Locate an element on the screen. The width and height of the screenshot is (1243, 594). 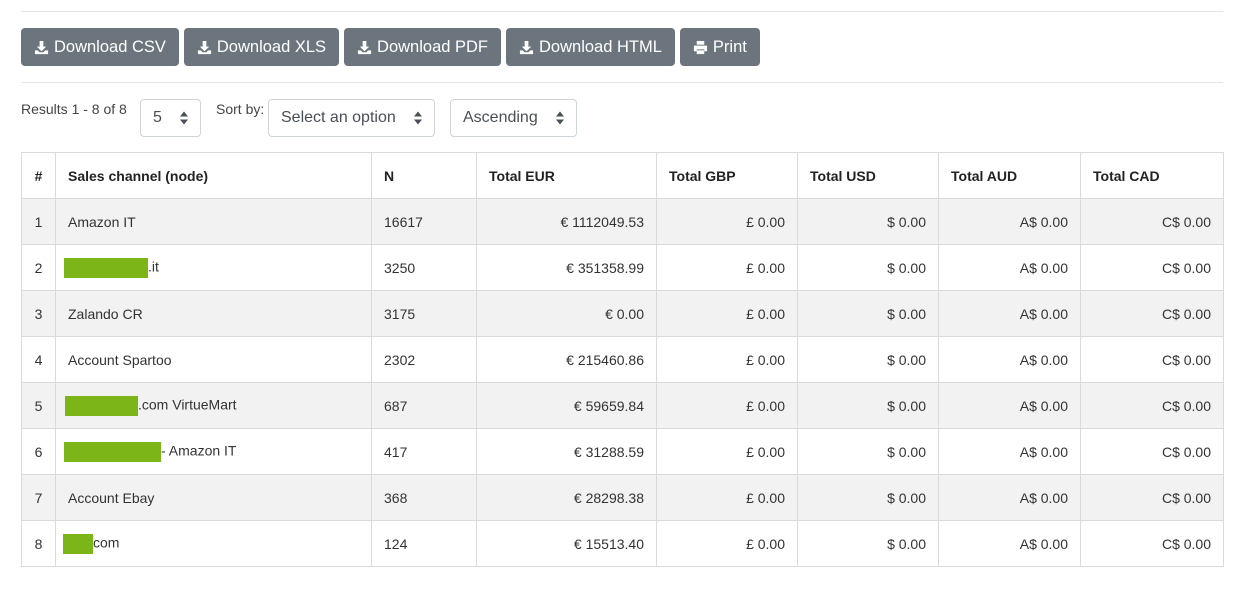
top-divider is located at coordinates (622, 11).